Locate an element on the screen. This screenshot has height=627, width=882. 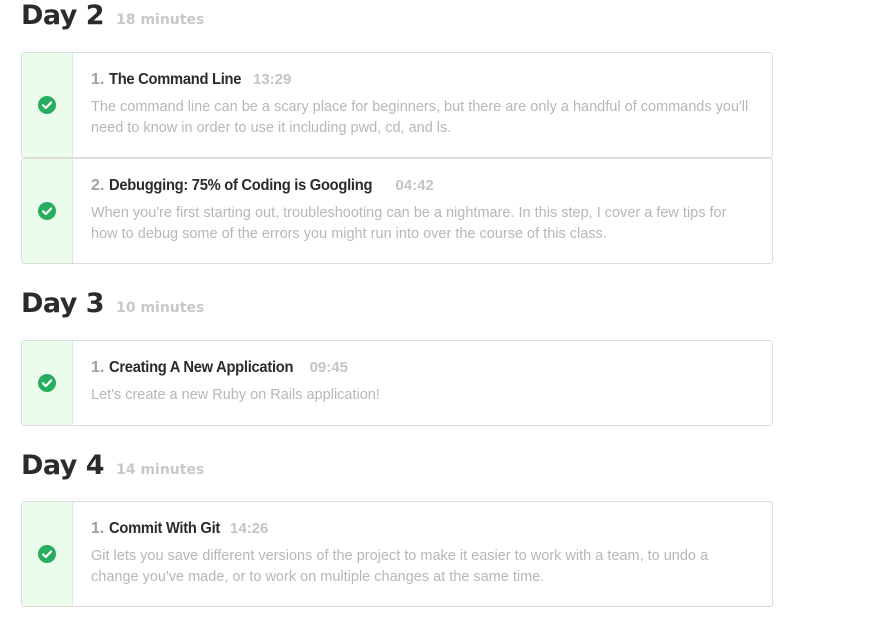
day-duration: 14 minutes is located at coordinates (160, 470).